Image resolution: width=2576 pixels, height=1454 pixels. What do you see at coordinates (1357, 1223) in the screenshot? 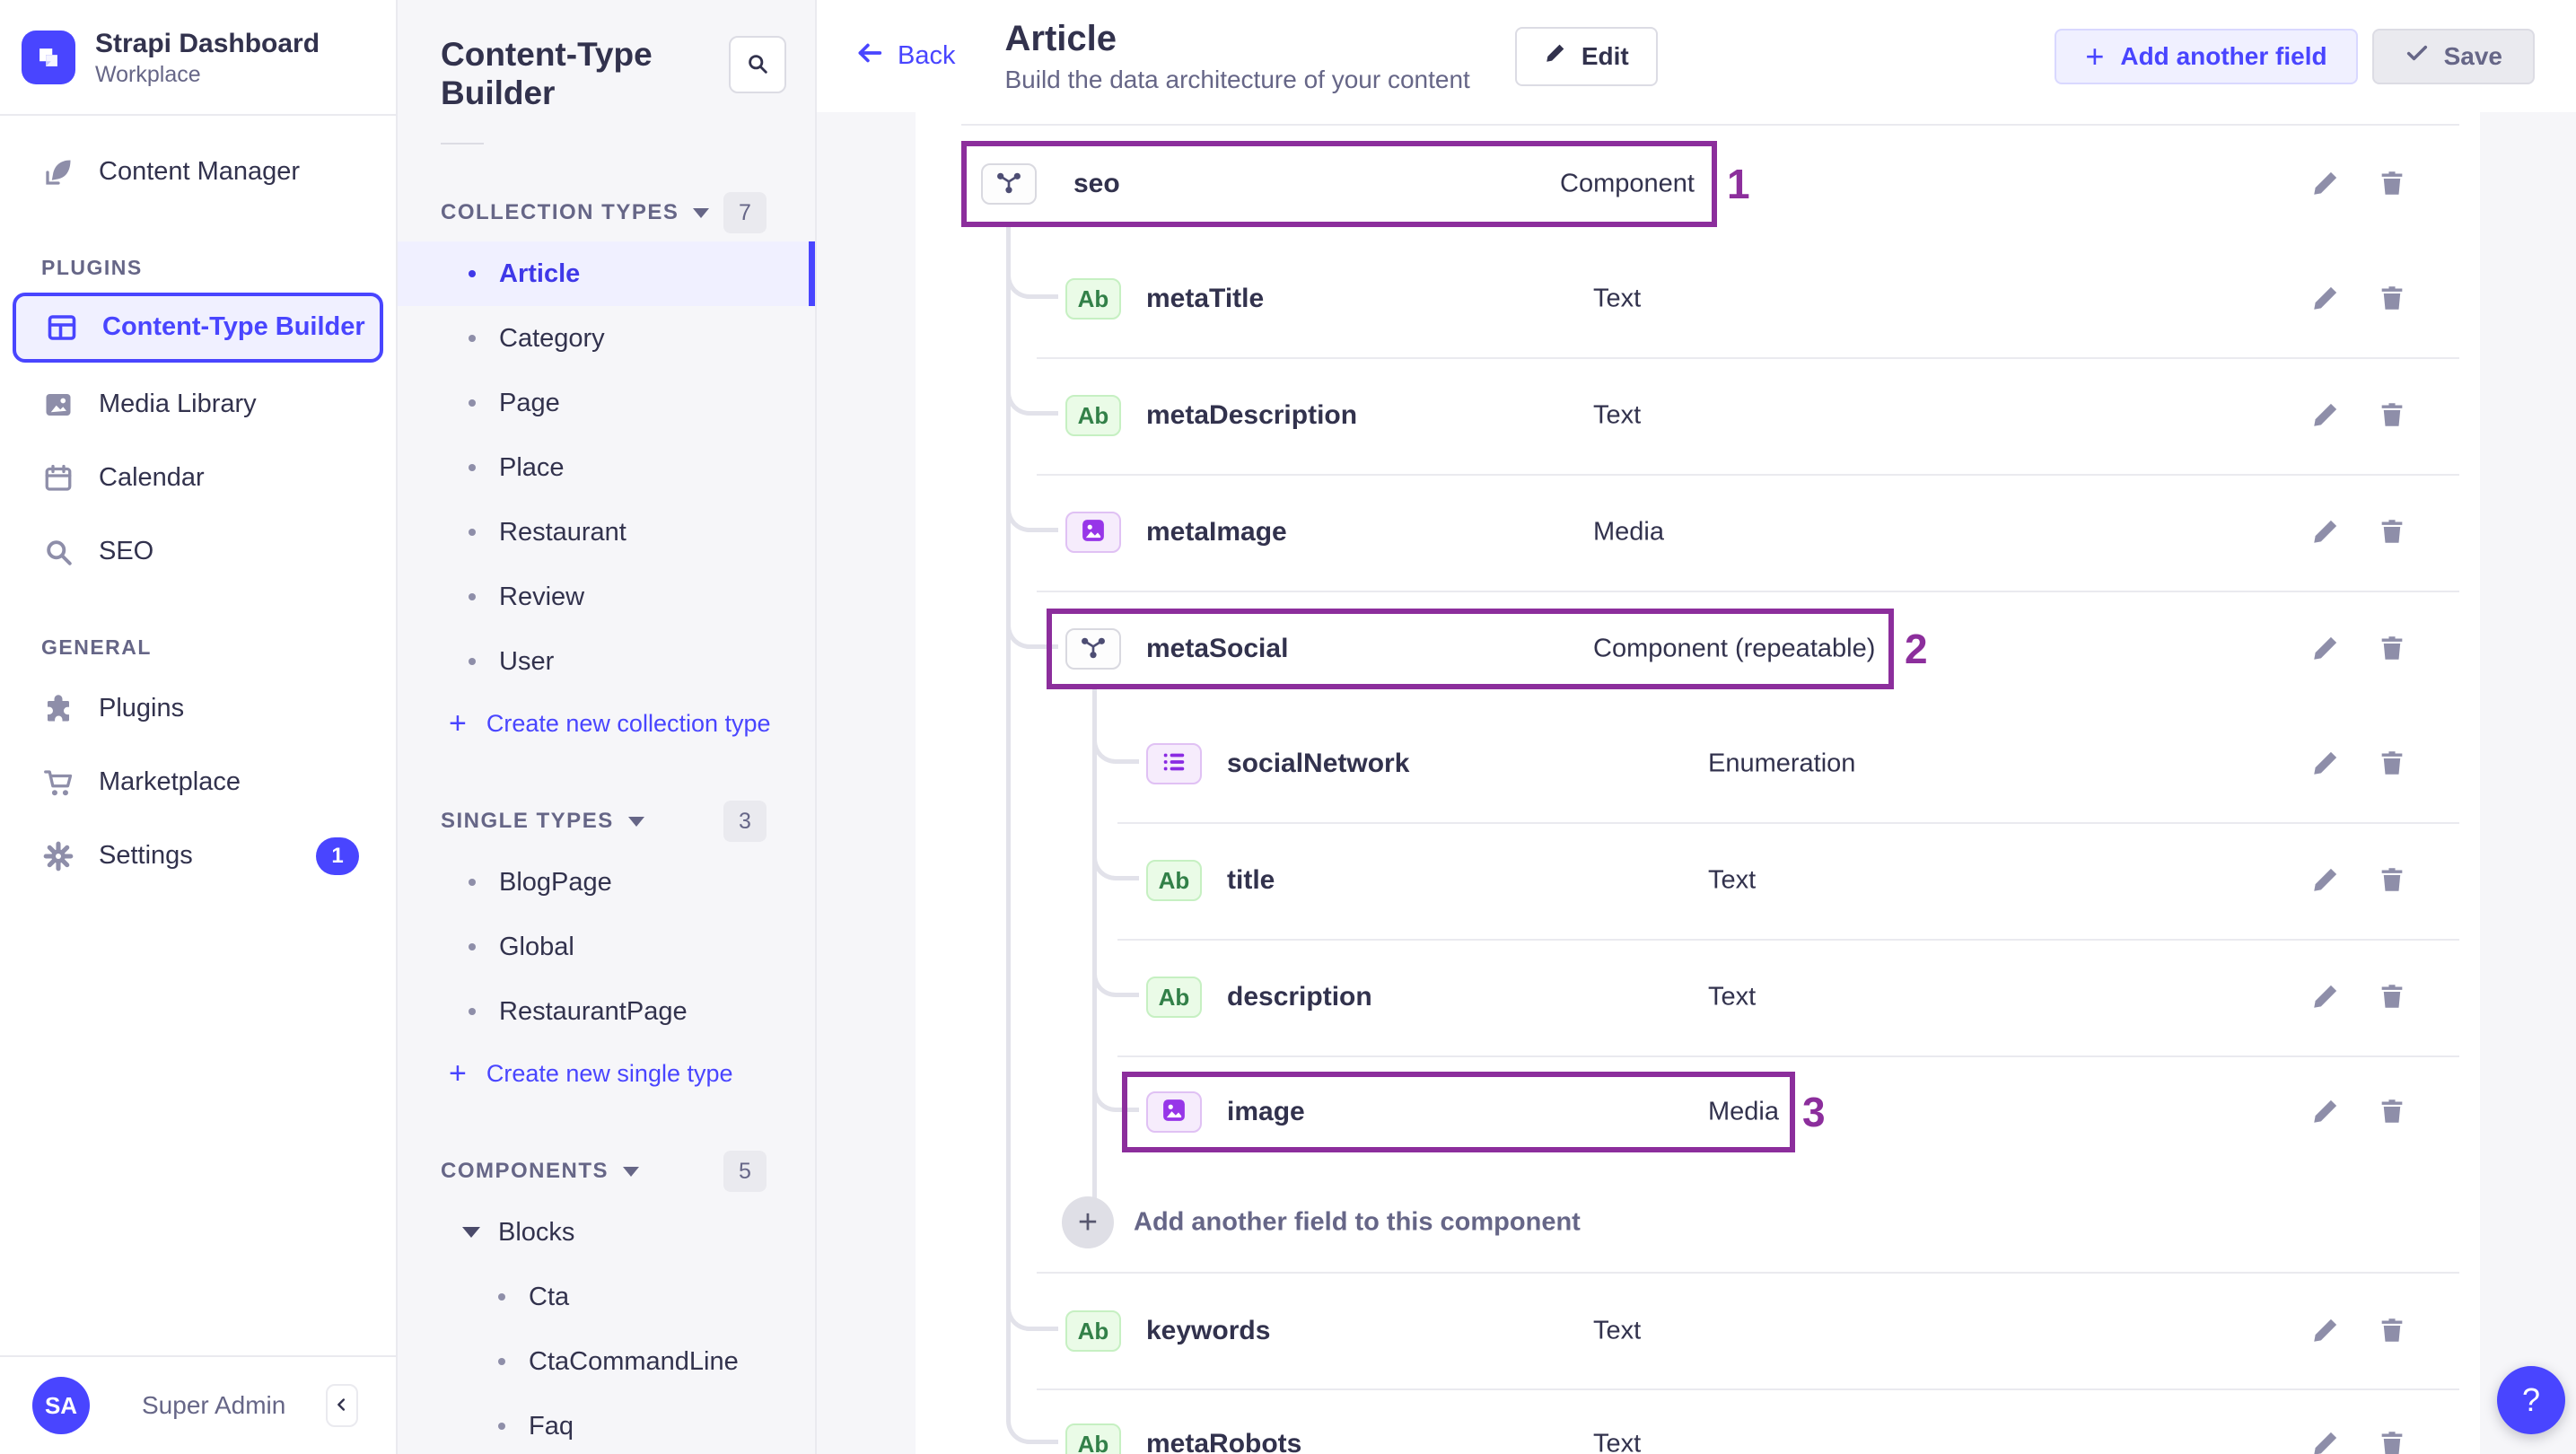
I see `add-field-to-component-label: Add another field to this component` at bounding box center [1357, 1223].